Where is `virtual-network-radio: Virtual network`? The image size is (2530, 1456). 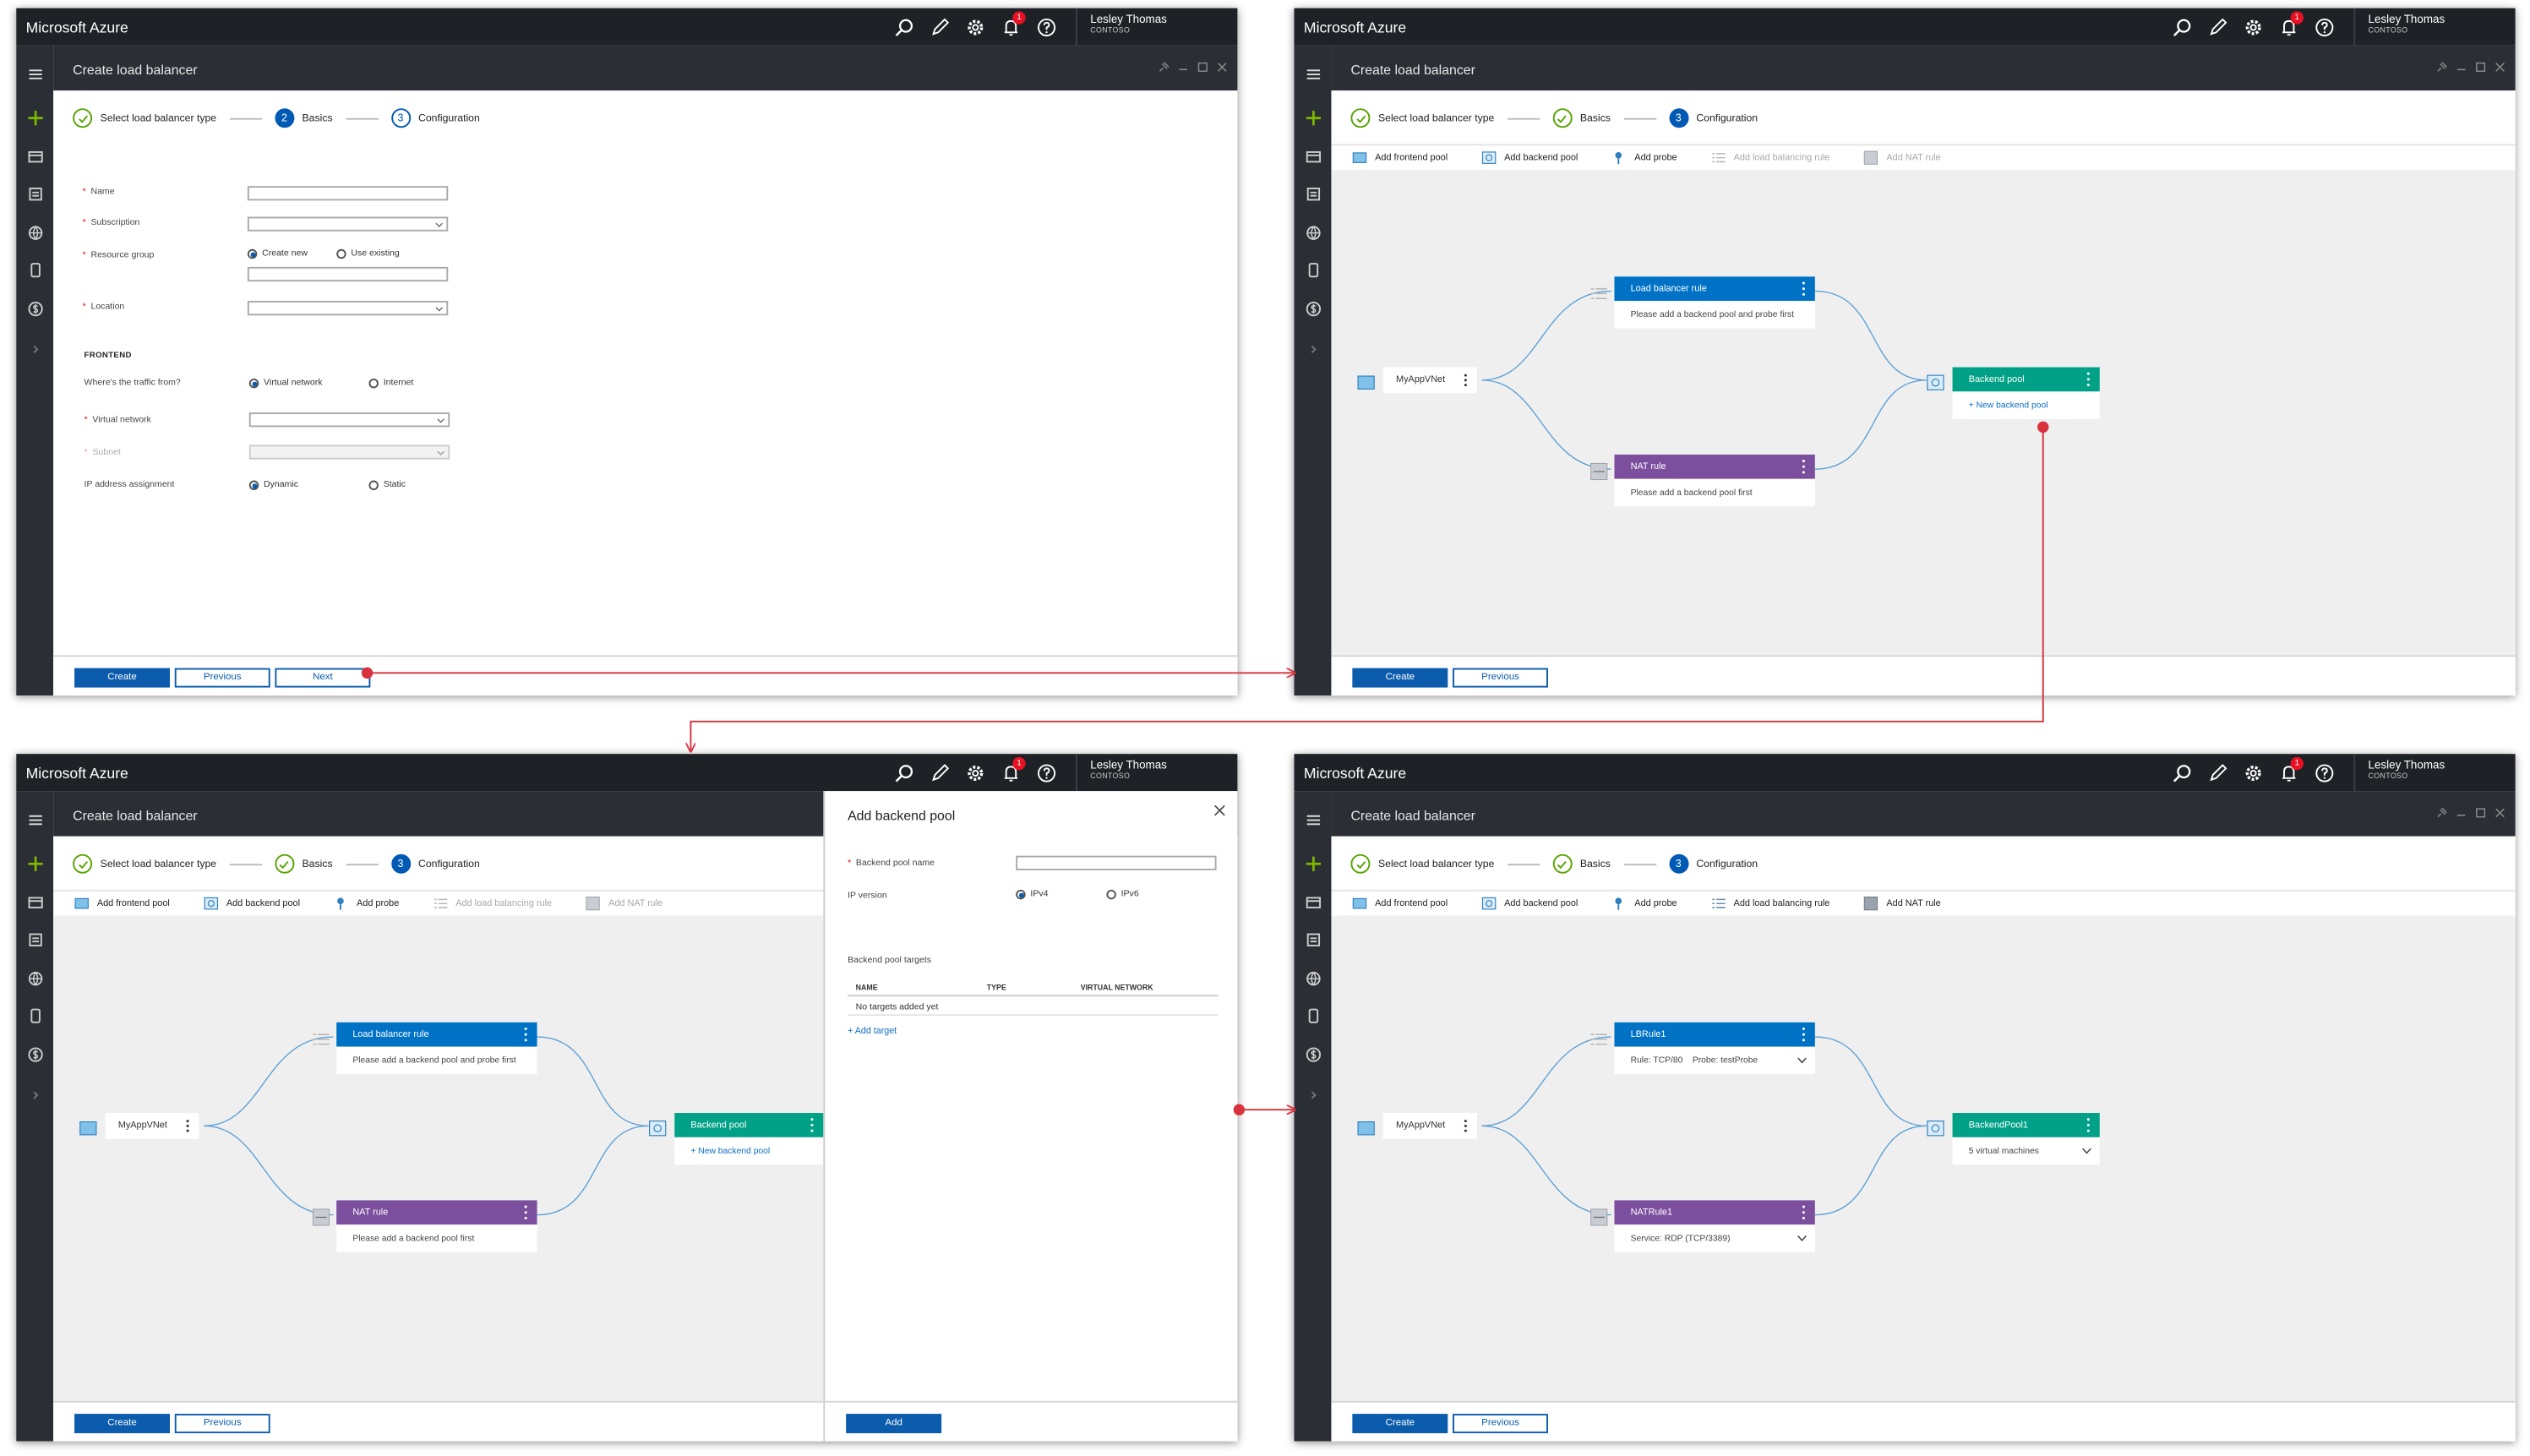 virtual-network-radio: Virtual network is located at coordinates (285, 384).